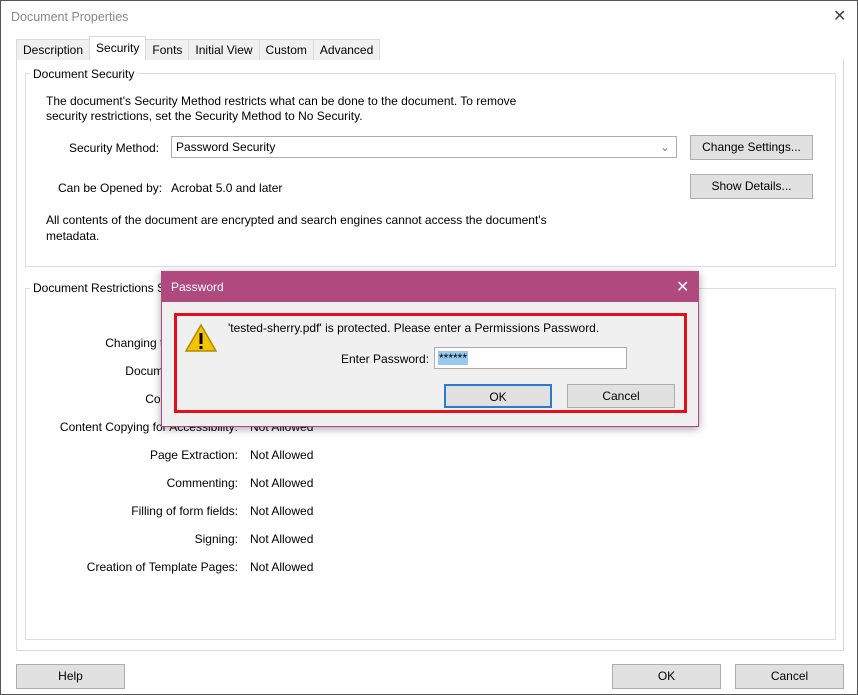 This screenshot has width=858, height=695. Describe the element at coordinates (664, 147) in the screenshot. I see `chevron-down-icon: ⌄` at that location.